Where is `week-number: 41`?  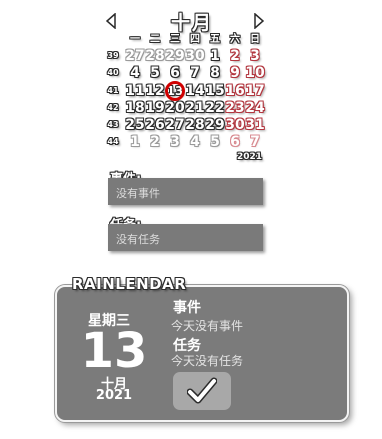 week-number: 41 is located at coordinates (113, 90).